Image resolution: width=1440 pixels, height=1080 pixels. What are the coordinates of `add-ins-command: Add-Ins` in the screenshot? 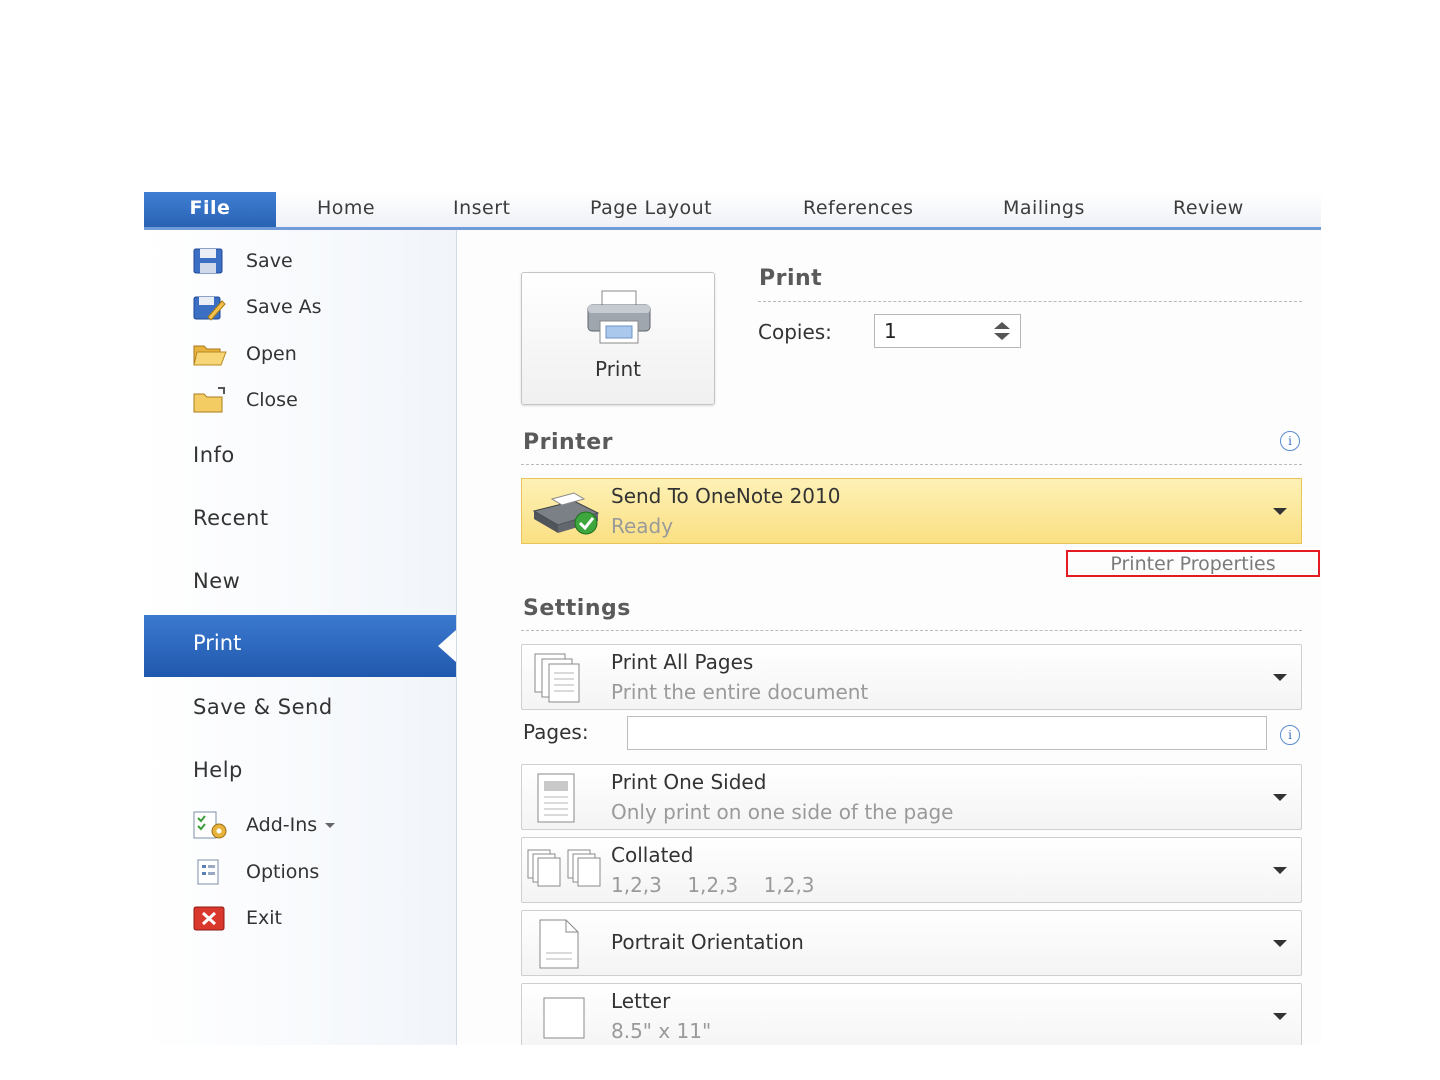 It's located at (264, 825).